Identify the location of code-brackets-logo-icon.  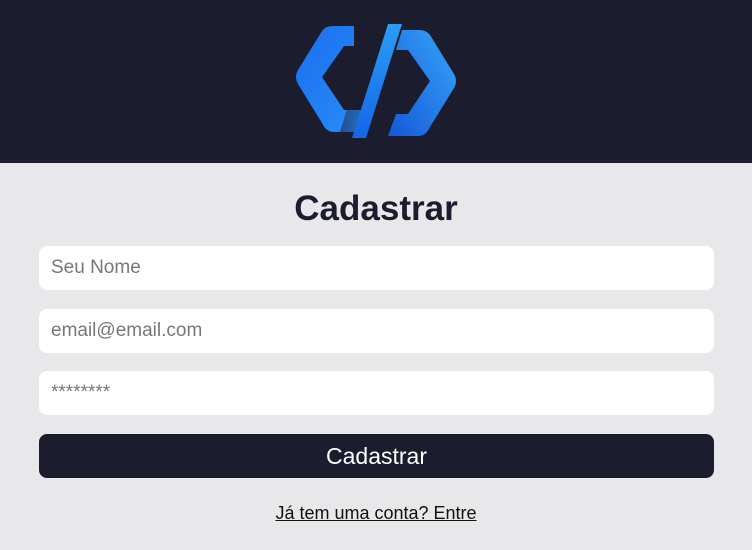
(376, 81).